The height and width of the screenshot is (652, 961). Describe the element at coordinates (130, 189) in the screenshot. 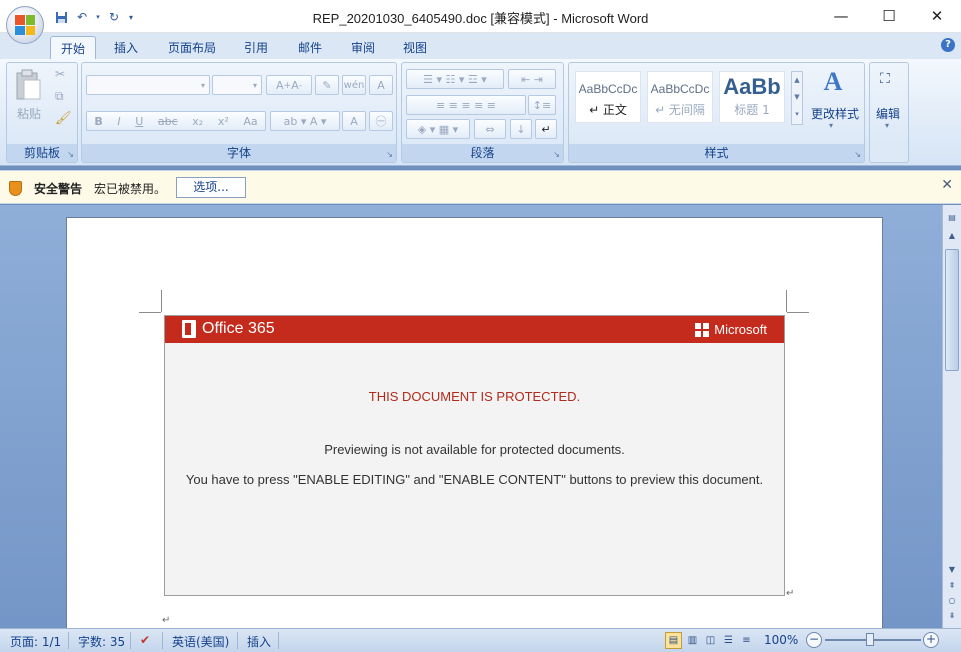

I see `macros-disabled-message: 宏已被禁用。` at that location.